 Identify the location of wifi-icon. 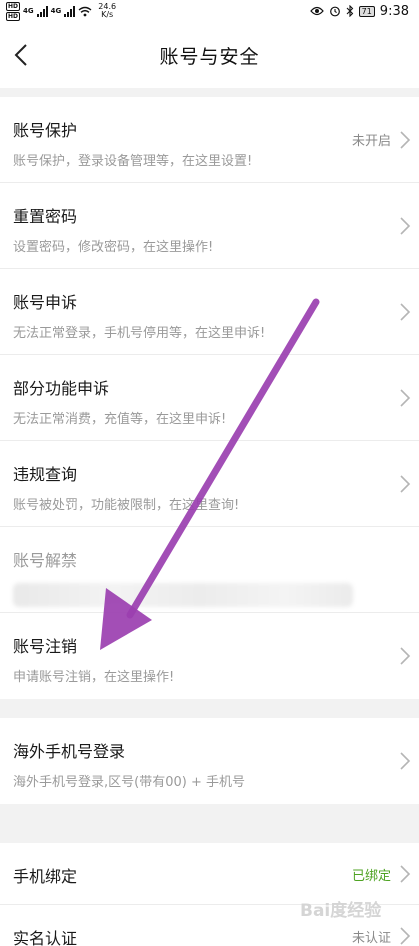
(85, 11).